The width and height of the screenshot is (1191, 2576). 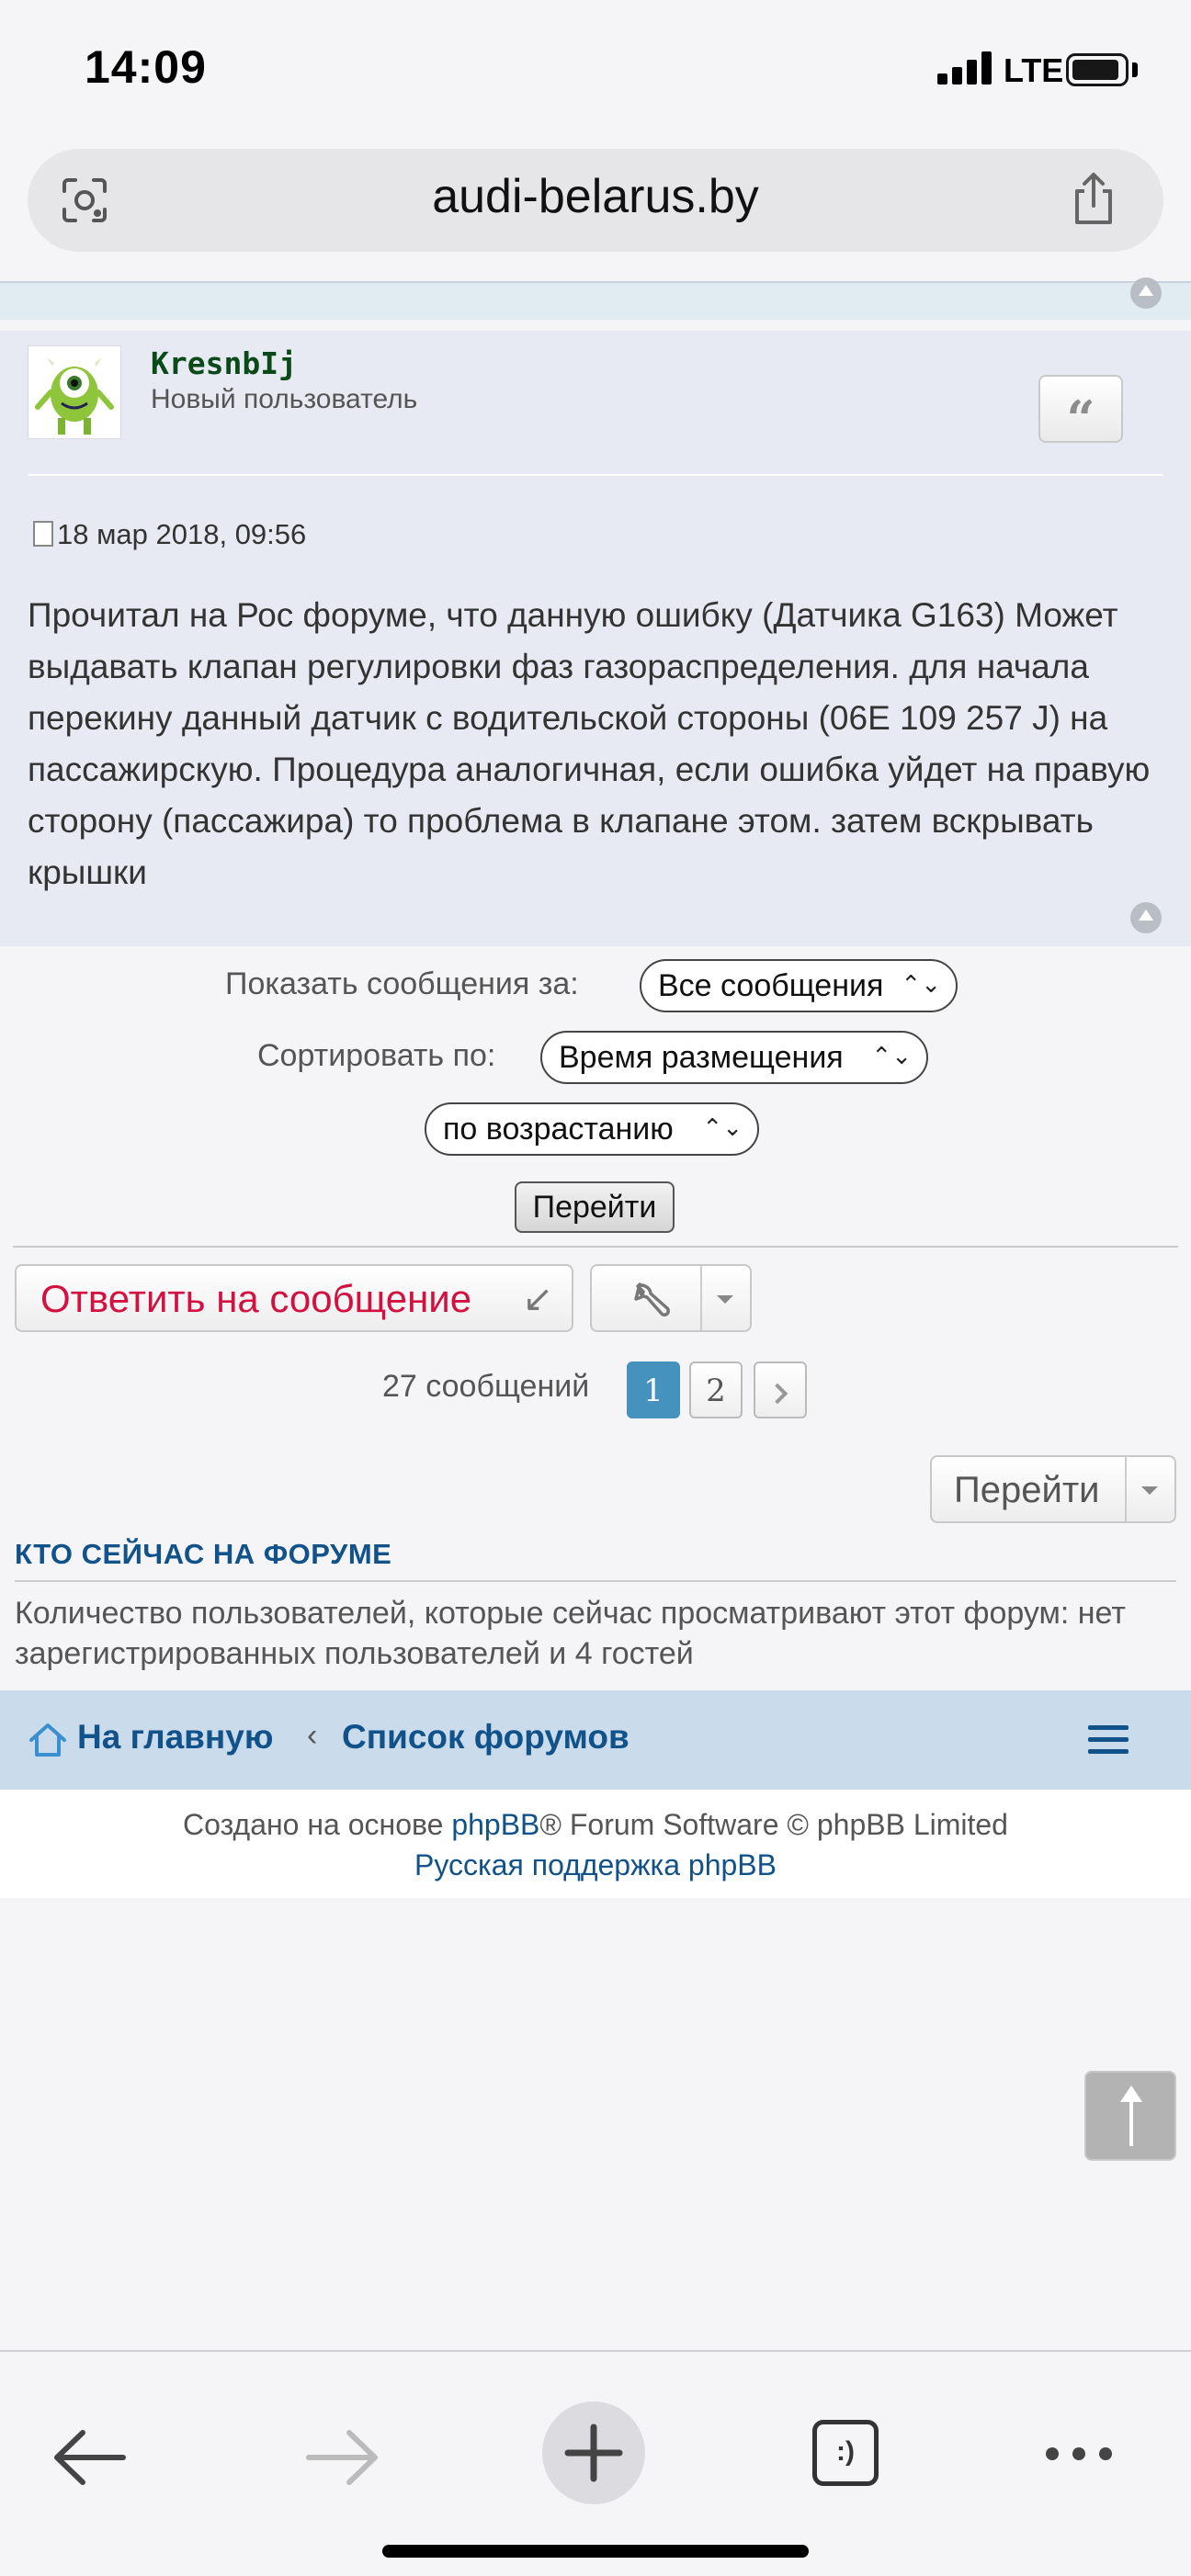 I want to click on post-date: 18 мар 2018, 09:56, so click(x=169, y=534).